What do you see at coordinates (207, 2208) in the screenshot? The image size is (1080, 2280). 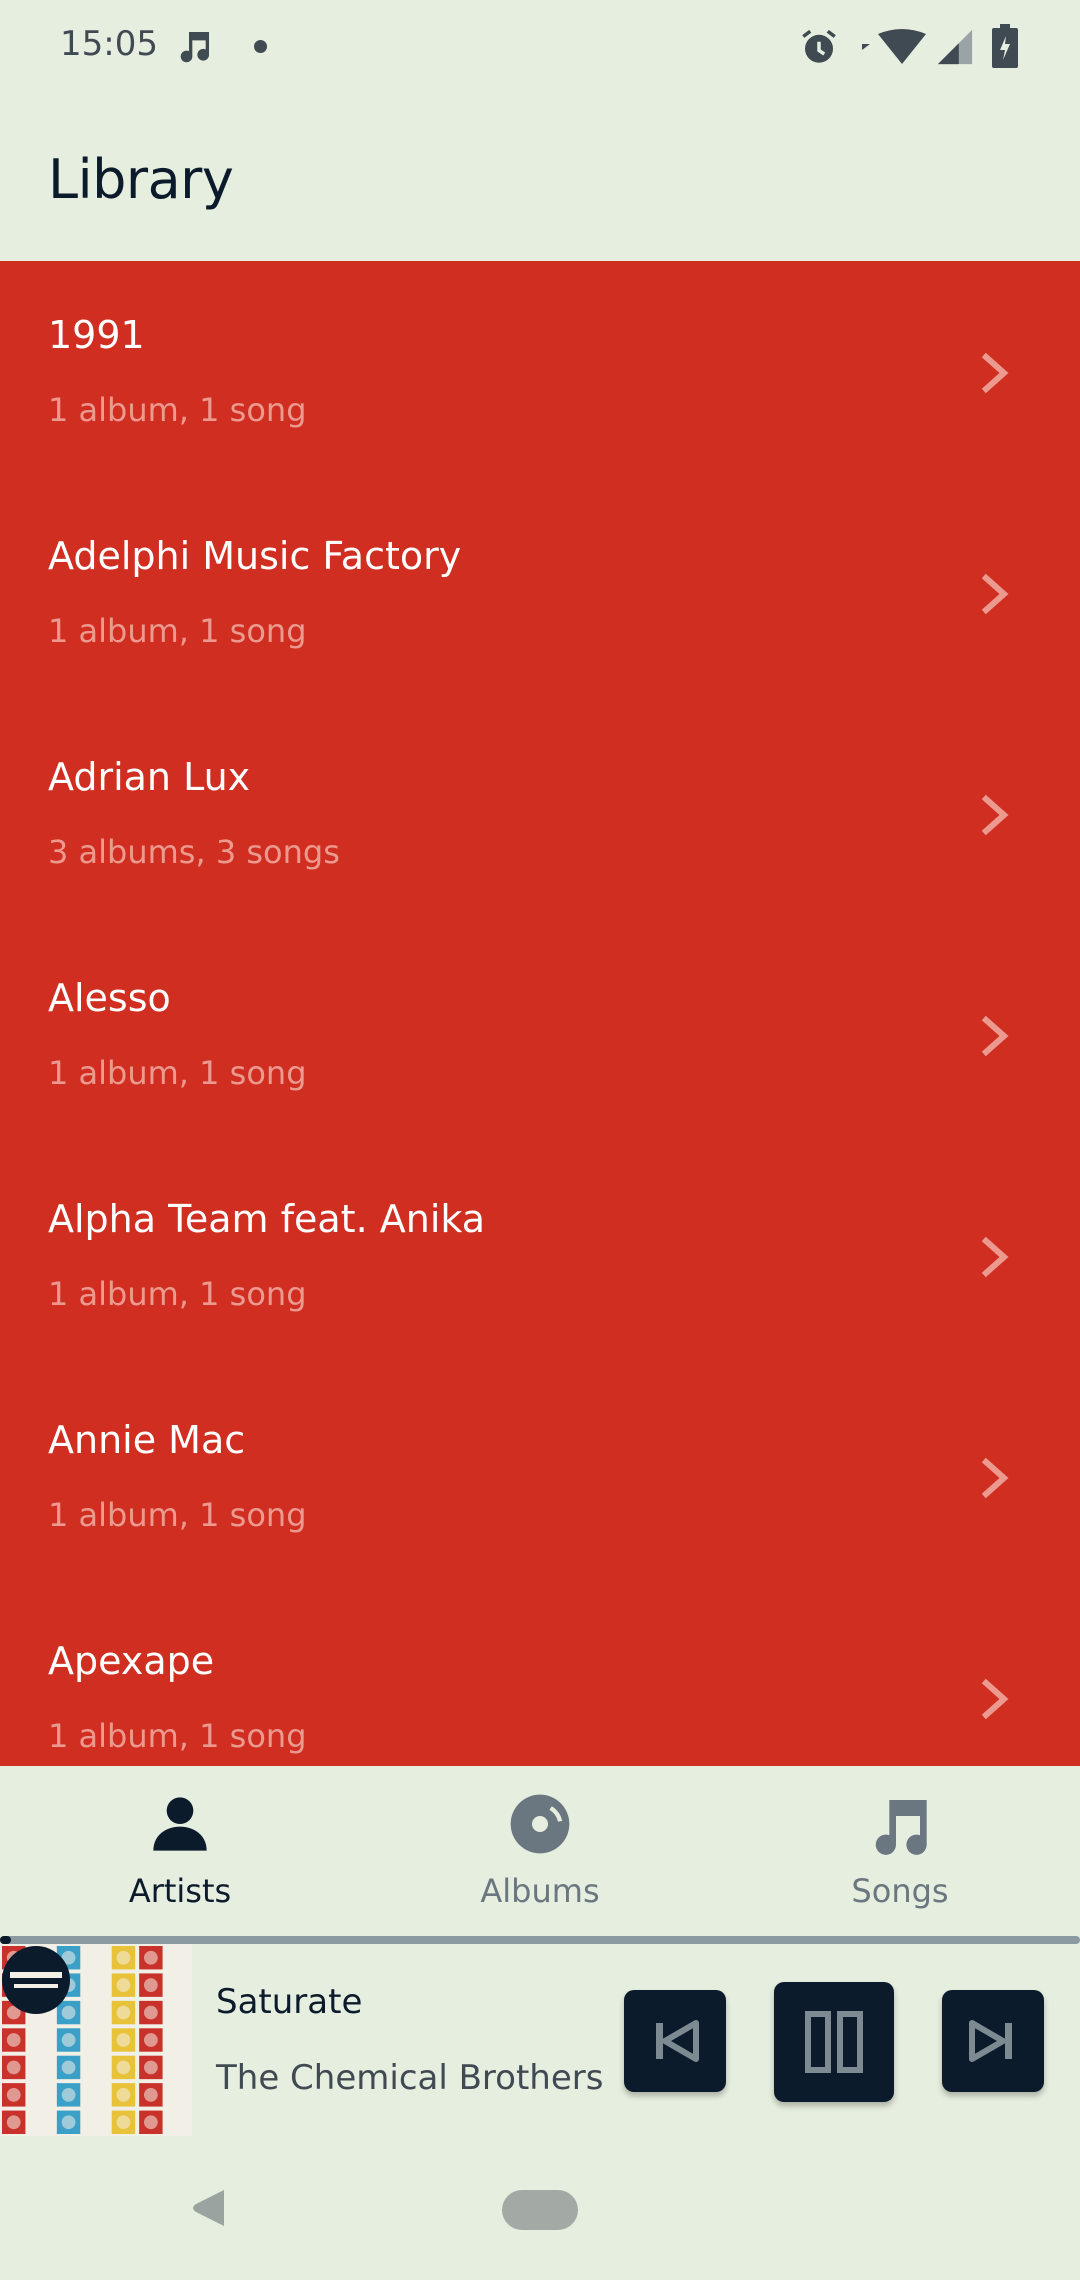 I see `back-icon` at bounding box center [207, 2208].